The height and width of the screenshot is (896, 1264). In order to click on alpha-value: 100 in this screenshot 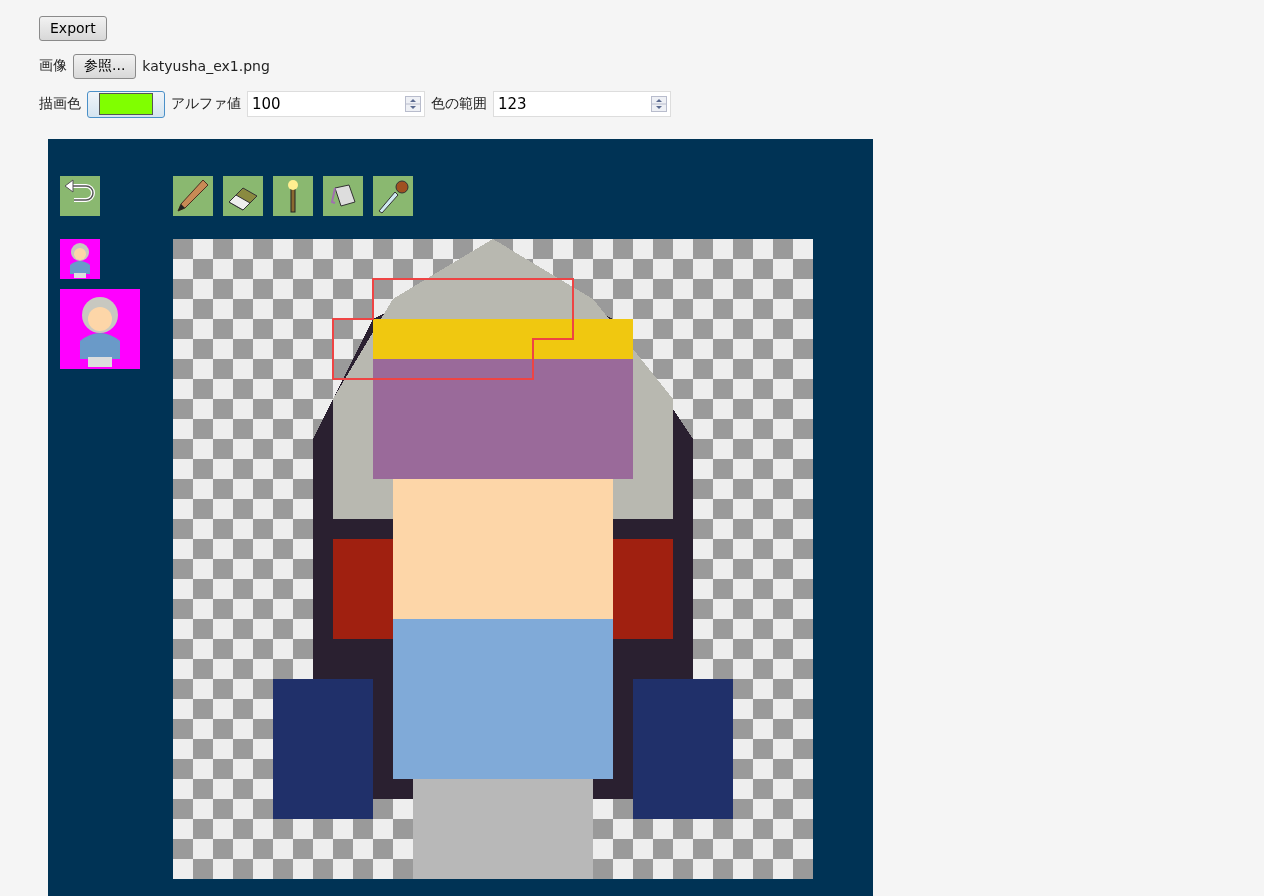, I will do `click(326, 104)`.